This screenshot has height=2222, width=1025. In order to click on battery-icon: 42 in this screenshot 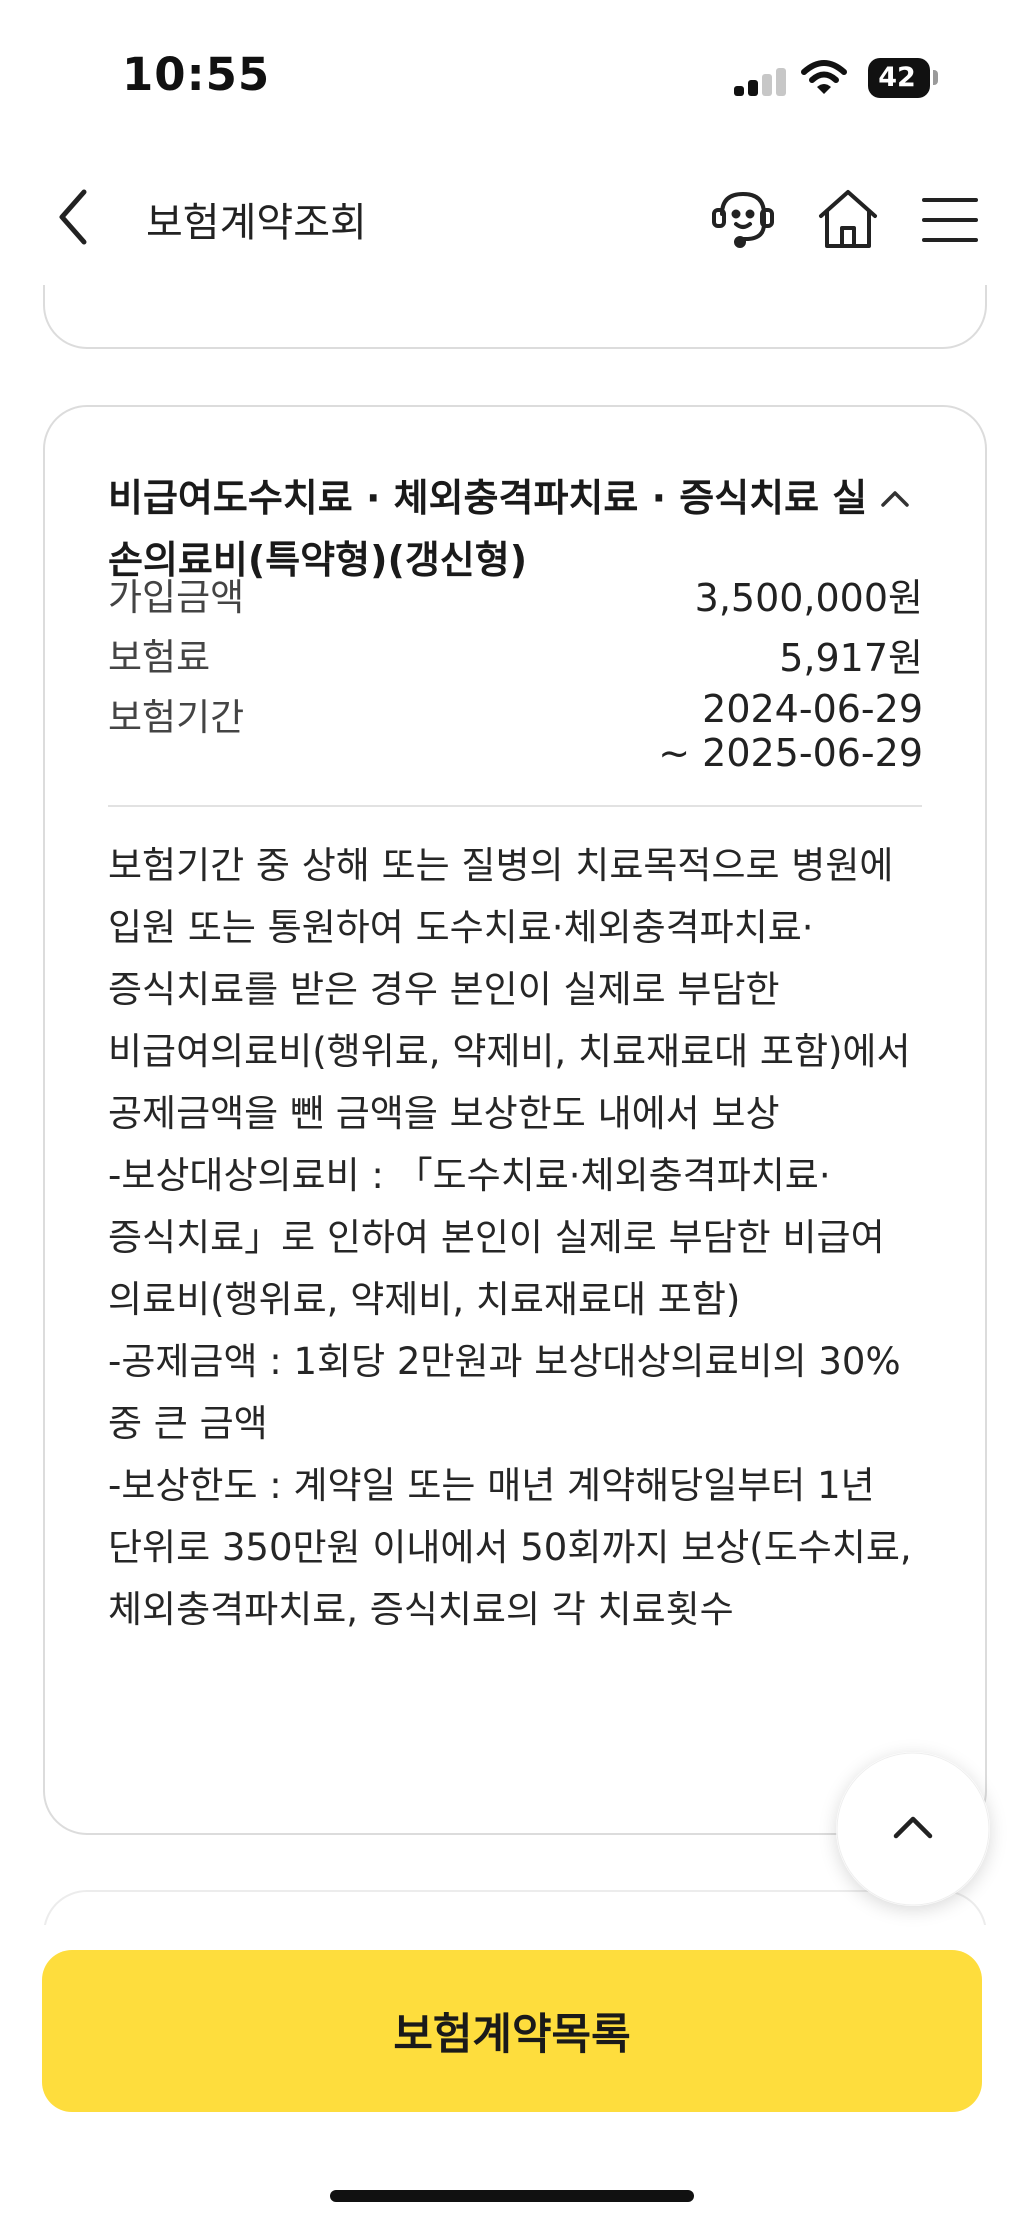, I will do `click(899, 78)`.